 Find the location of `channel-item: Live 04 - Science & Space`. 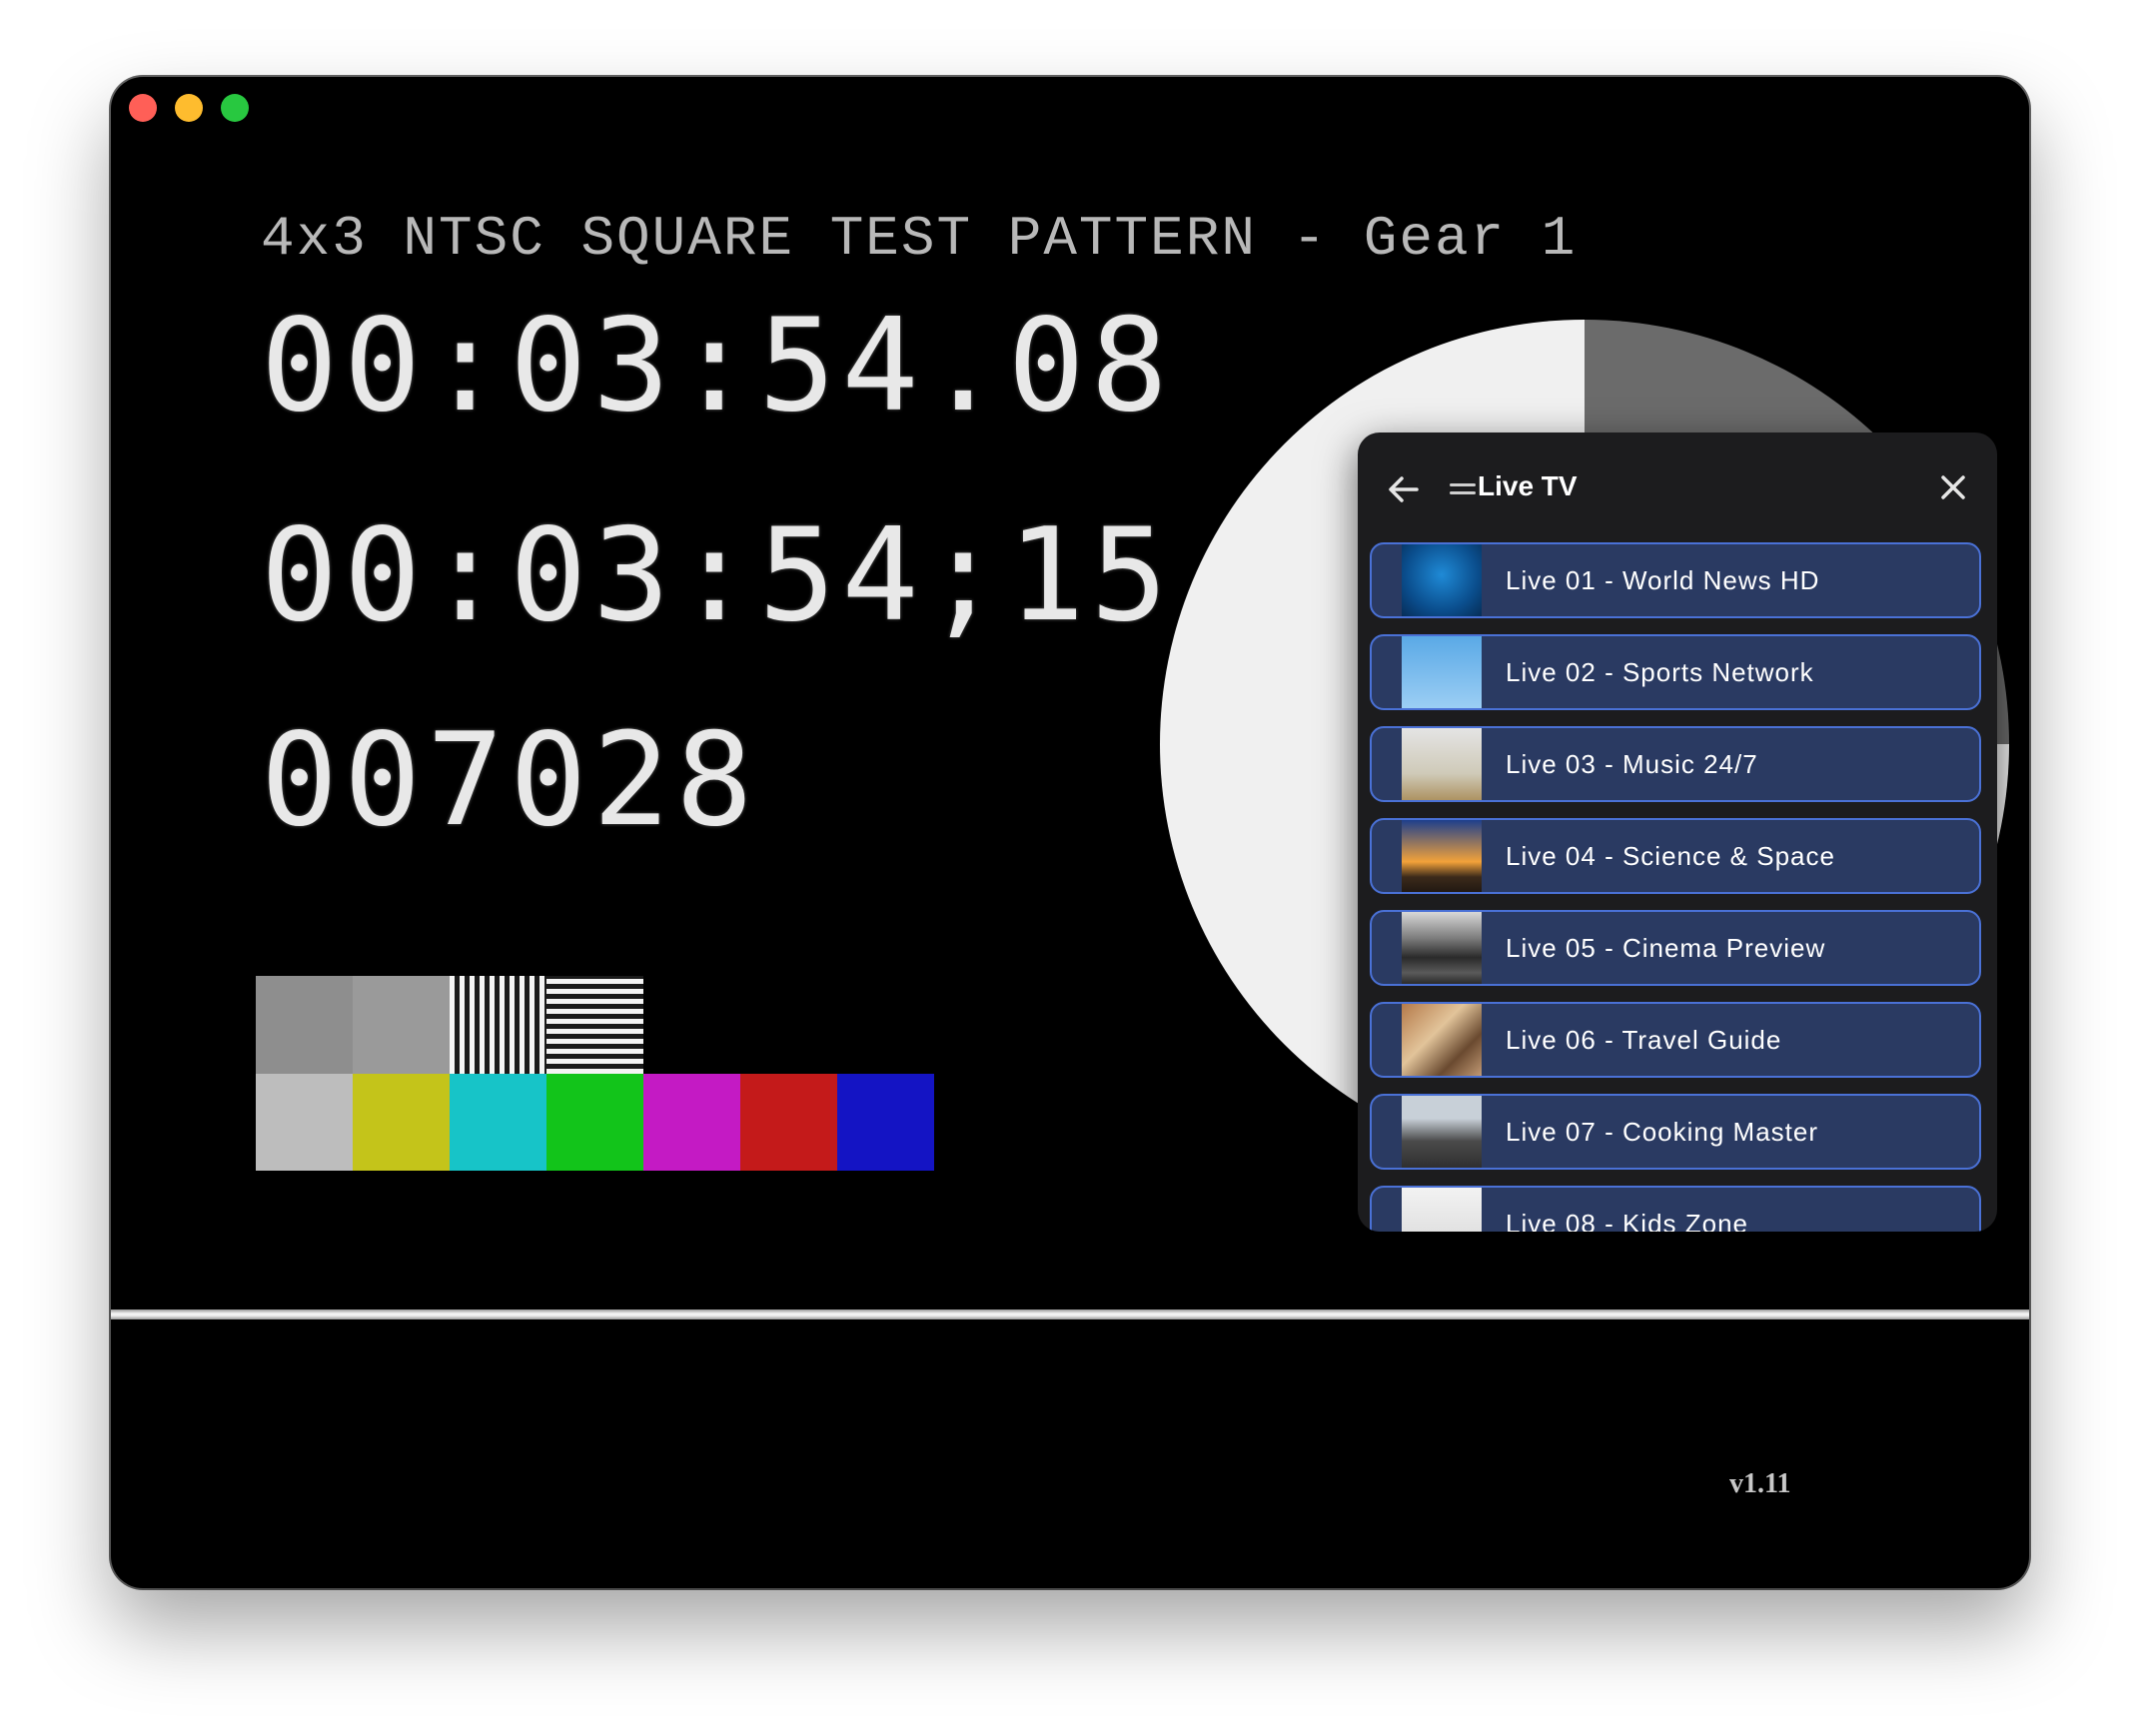

channel-item: Live 04 - Science & Space is located at coordinates (1675, 856).